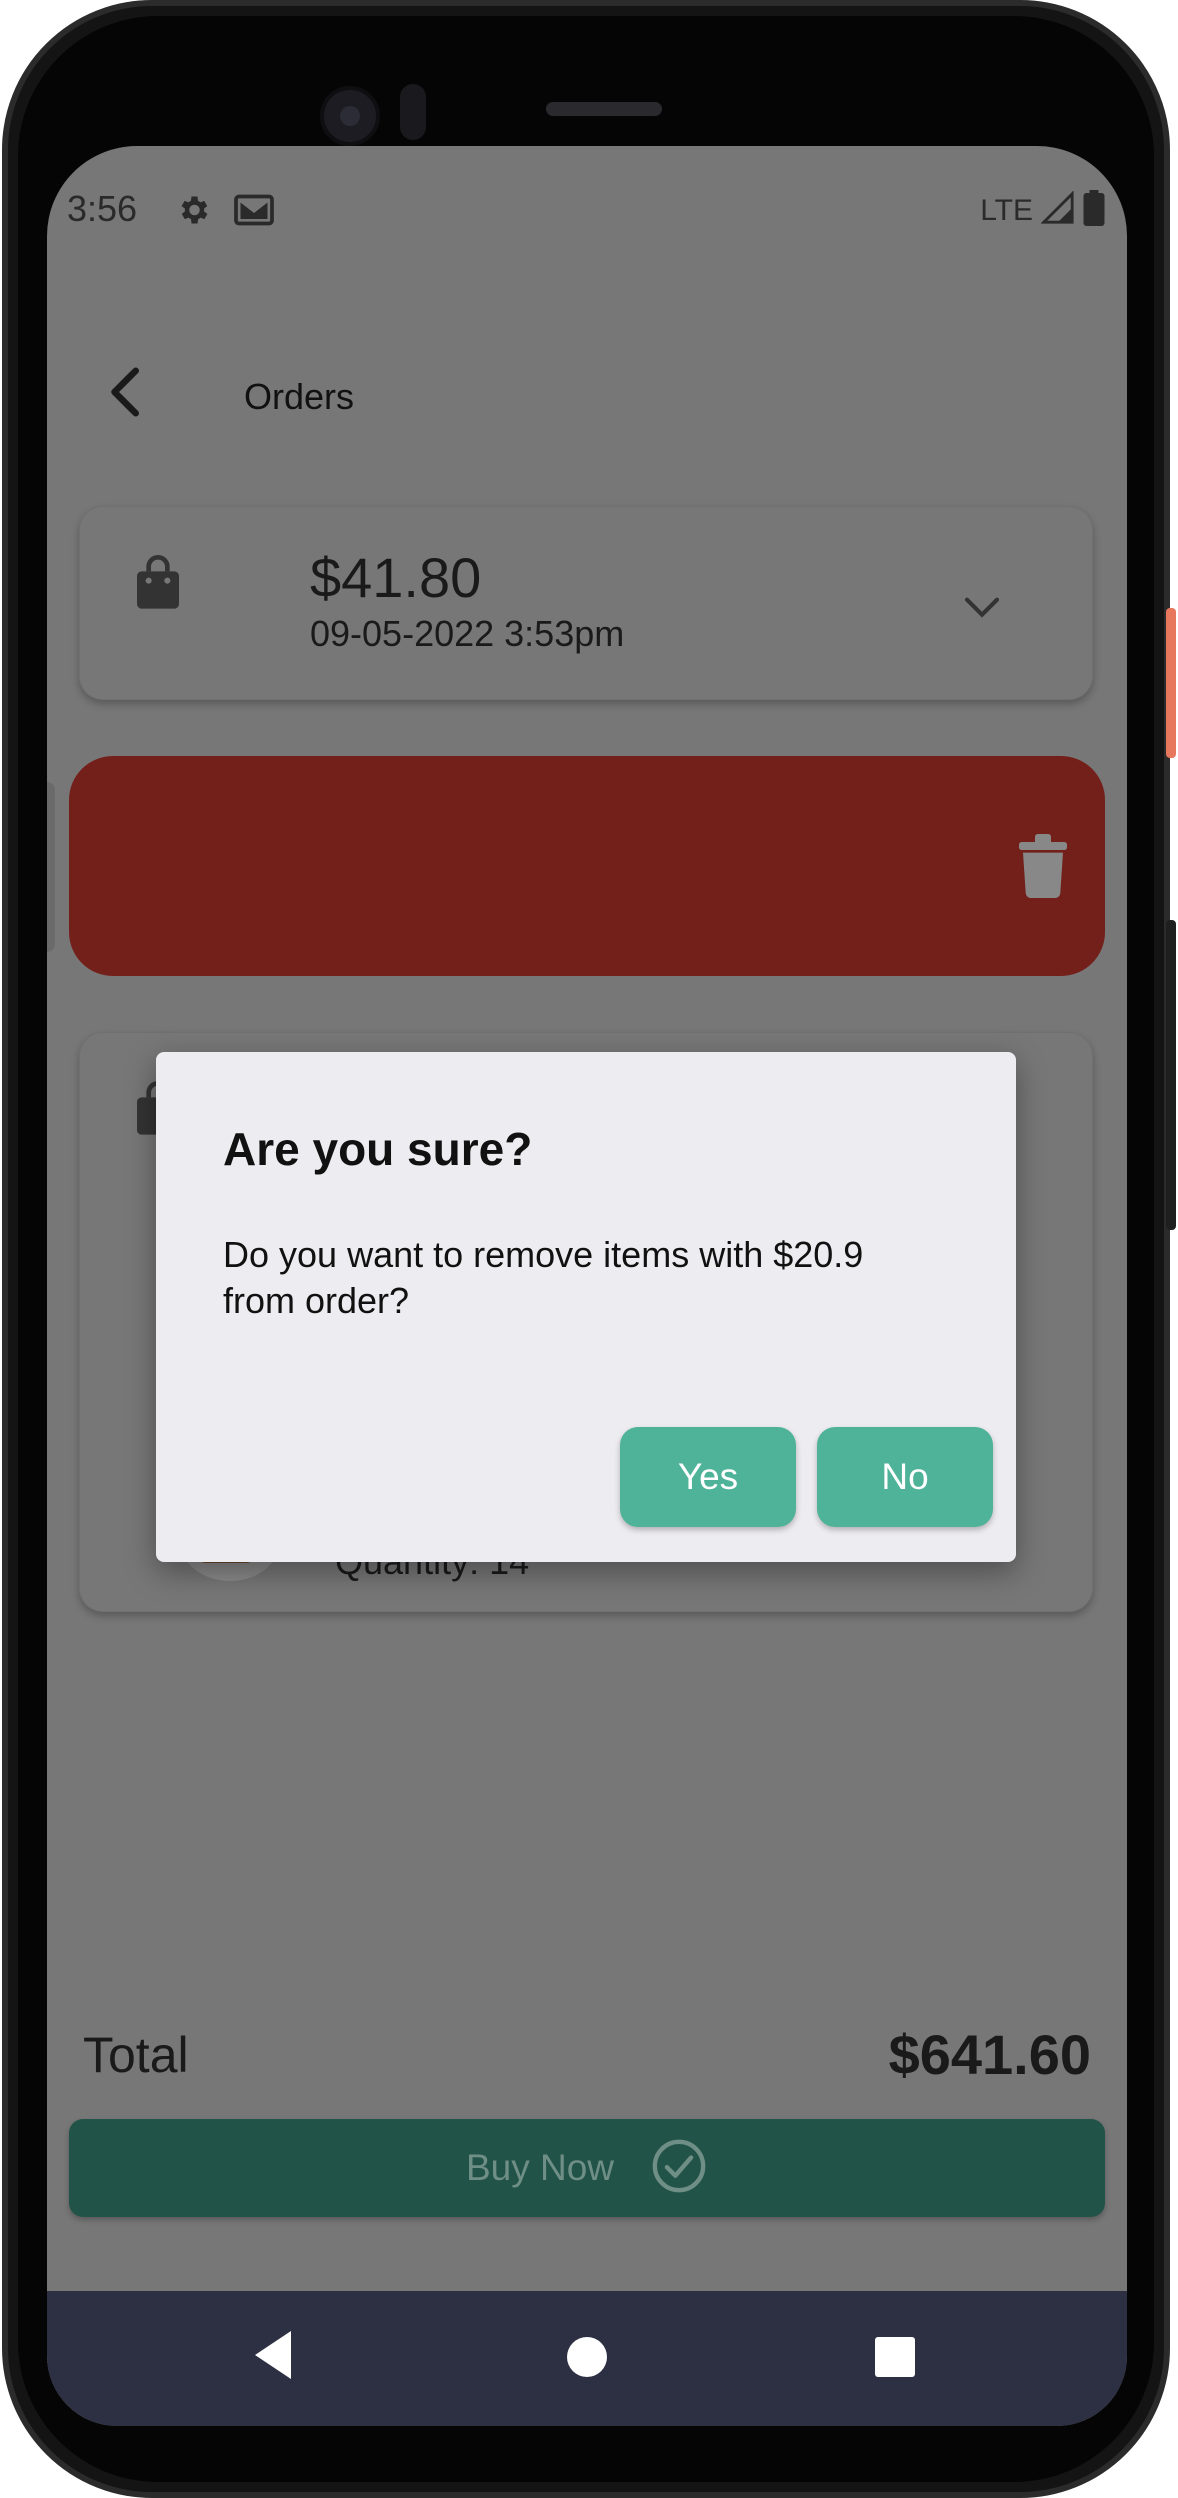 The image size is (1178, 2498). What do you see at coordinates (1043, 868) in the screenshot?
I see `trash-icon` at bounding box center [1043, 868].